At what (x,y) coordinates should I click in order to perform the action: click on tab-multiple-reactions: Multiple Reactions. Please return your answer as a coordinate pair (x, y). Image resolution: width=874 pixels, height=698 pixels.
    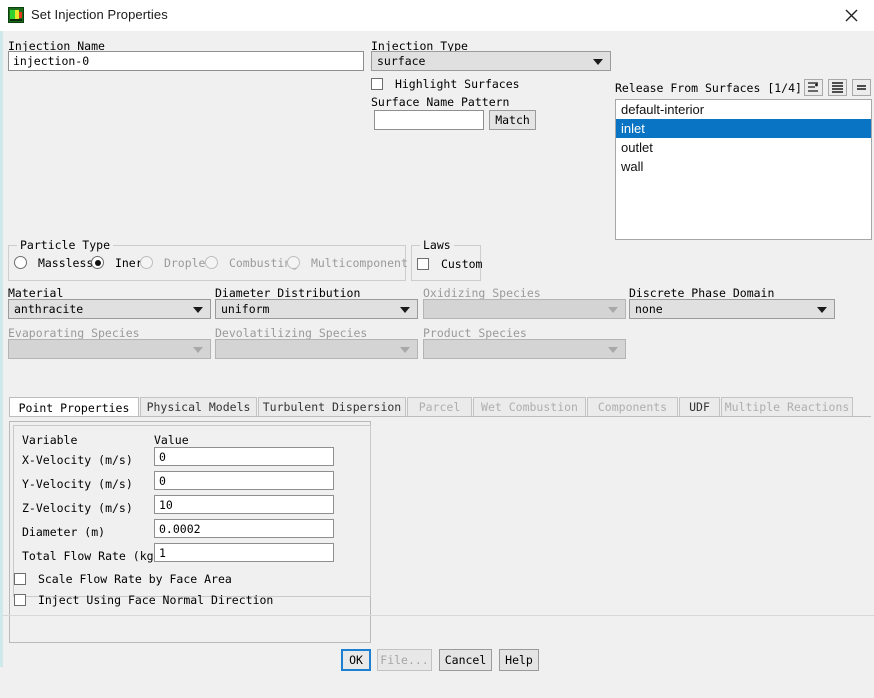
    Looking at the image, I should click on (787, 406).